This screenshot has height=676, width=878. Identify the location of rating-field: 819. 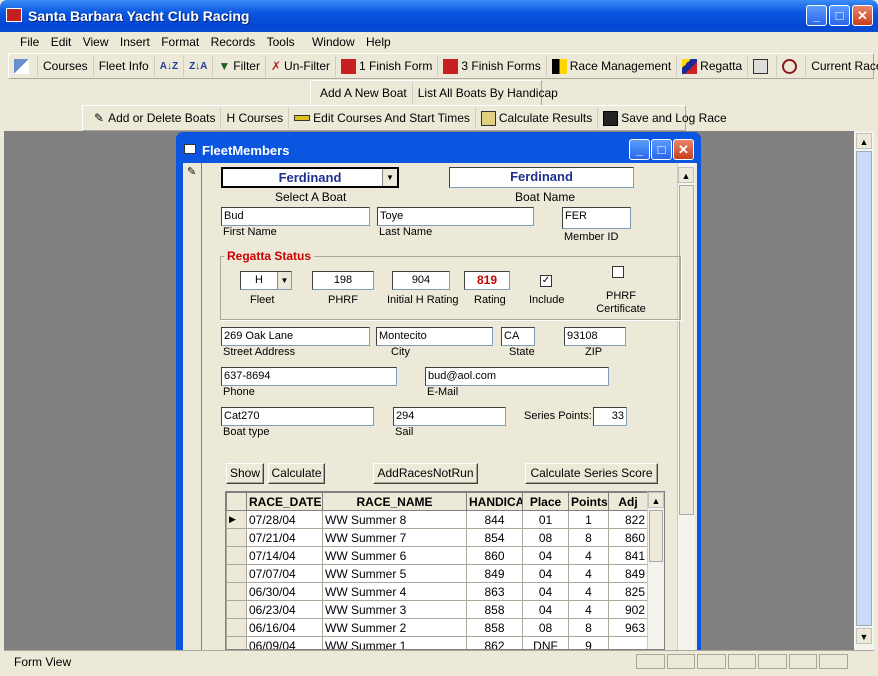
(487, 280).